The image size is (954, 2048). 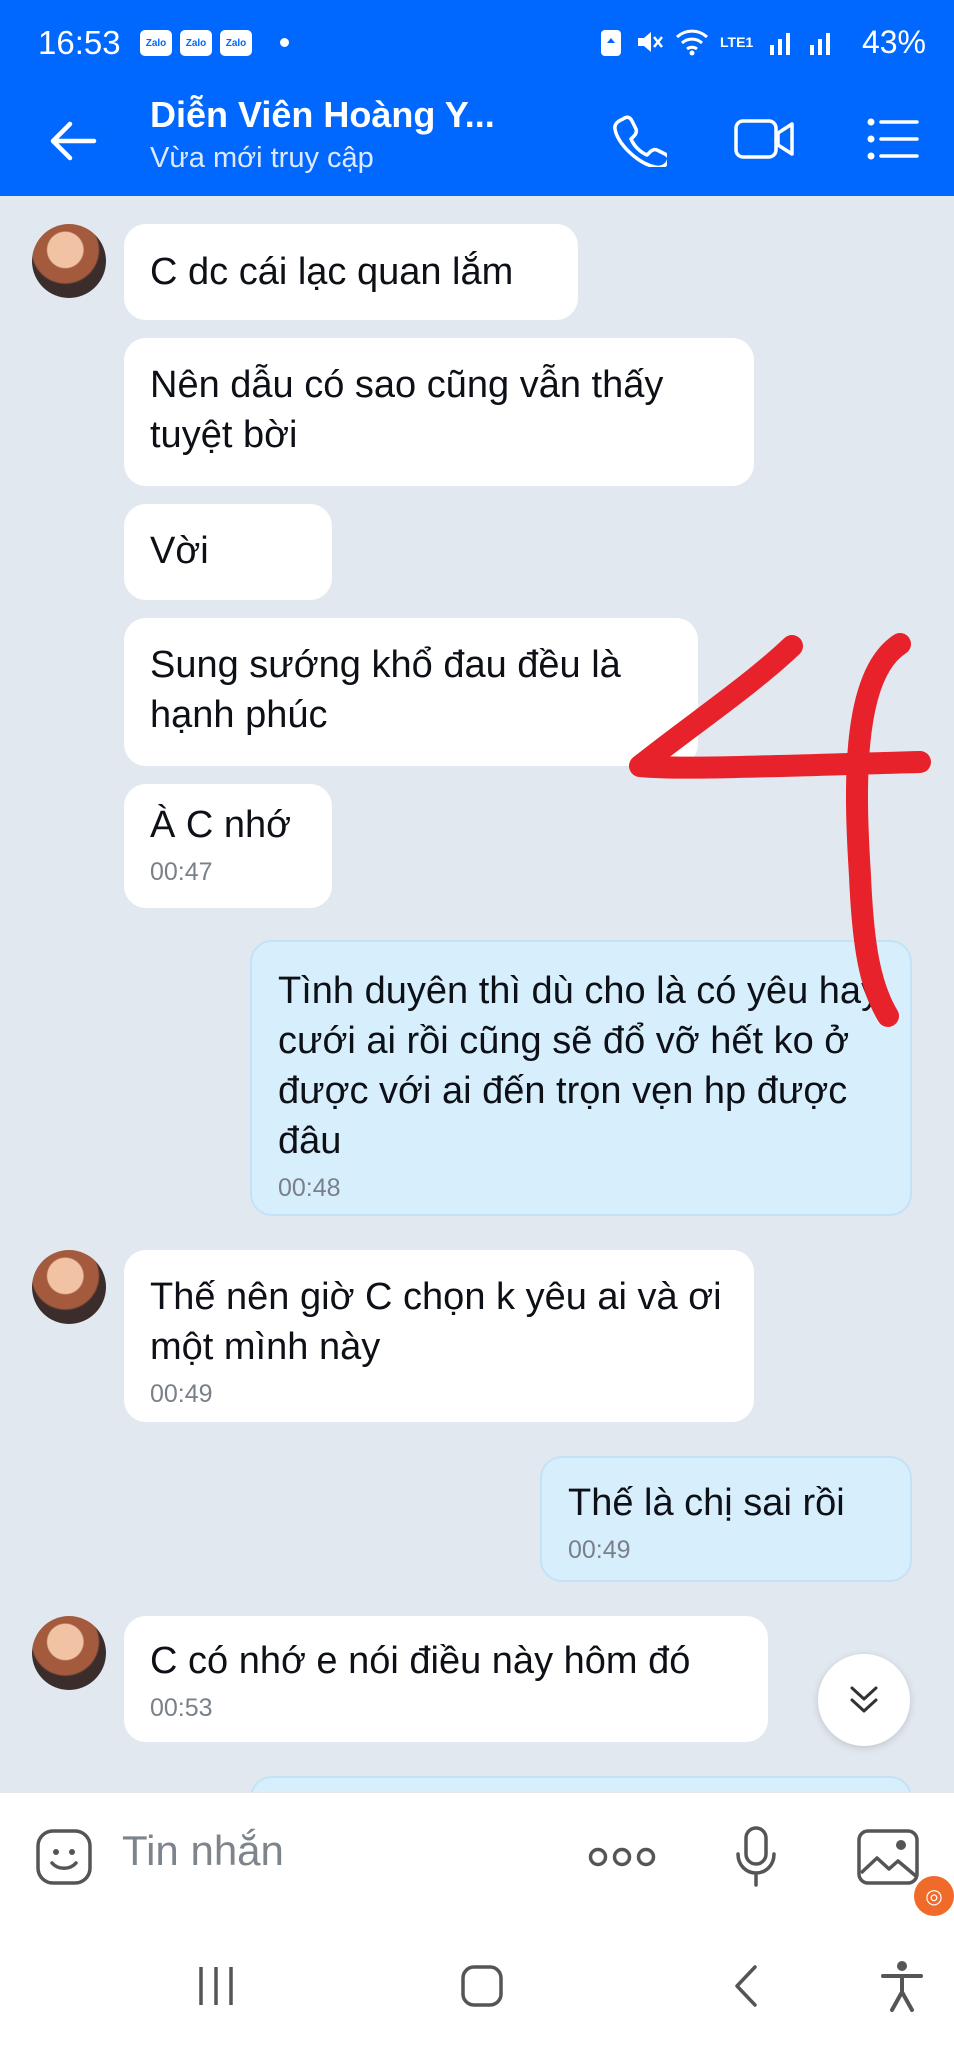 I want to click on message-bubble: Vời, so click(x=228, y=552).